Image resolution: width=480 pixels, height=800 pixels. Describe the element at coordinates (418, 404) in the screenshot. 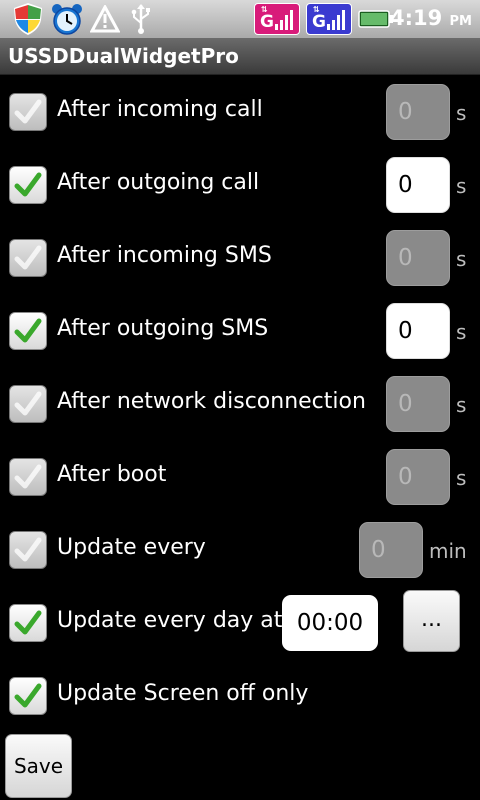

I see `delay-input-after-network-disconnection: 0` at that location.